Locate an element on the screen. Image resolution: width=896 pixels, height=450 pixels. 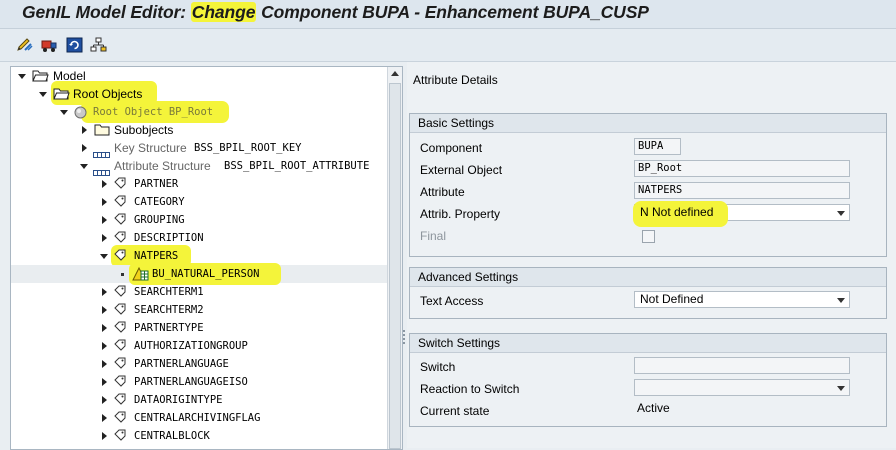
final-checkbox is located at coordinates (648, 236).